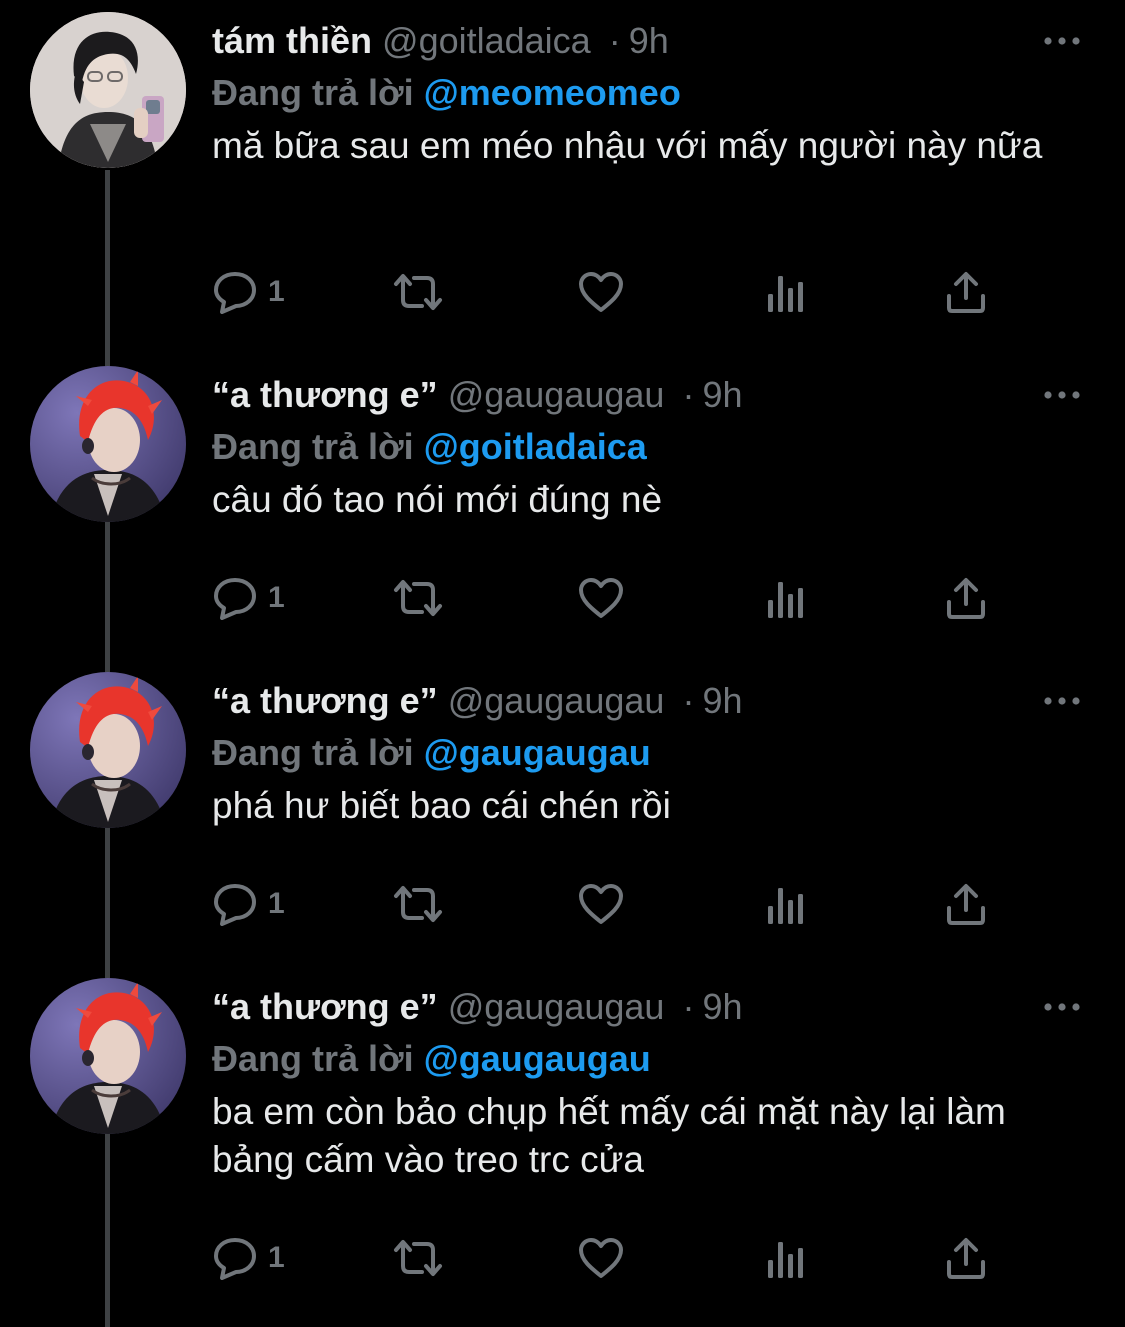 Image resolution: width=1125 pixels, height=1327 pixels. I want to click on replying-to: Đang trả lời @goitladaica, so click(429, 447).